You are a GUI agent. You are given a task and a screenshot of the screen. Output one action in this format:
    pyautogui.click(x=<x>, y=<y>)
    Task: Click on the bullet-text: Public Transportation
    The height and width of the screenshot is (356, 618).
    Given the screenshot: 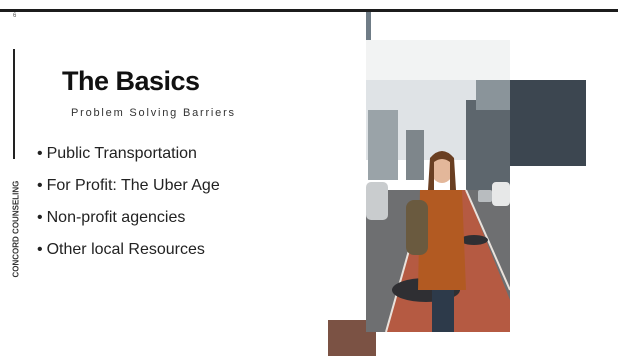 What is the action you would take?
    pyautogui.click(x=121, y=153)
    